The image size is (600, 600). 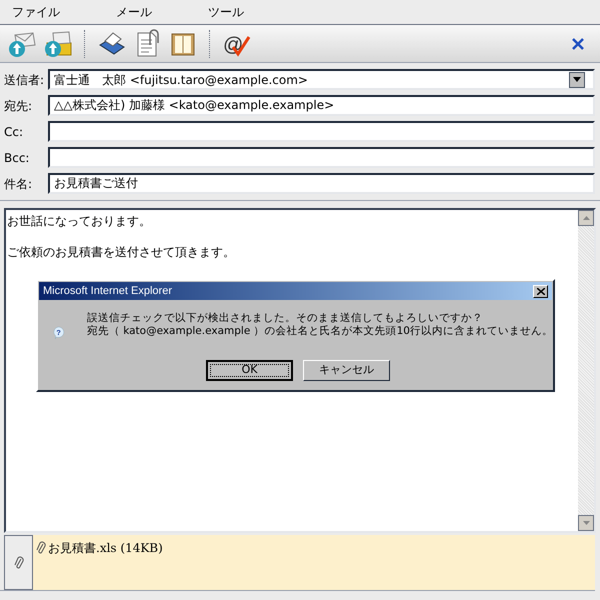 What do you see at coordinates (13, 132) in the screenshot?
I see `field-label: Cc:` at bounding box center [13, 132].